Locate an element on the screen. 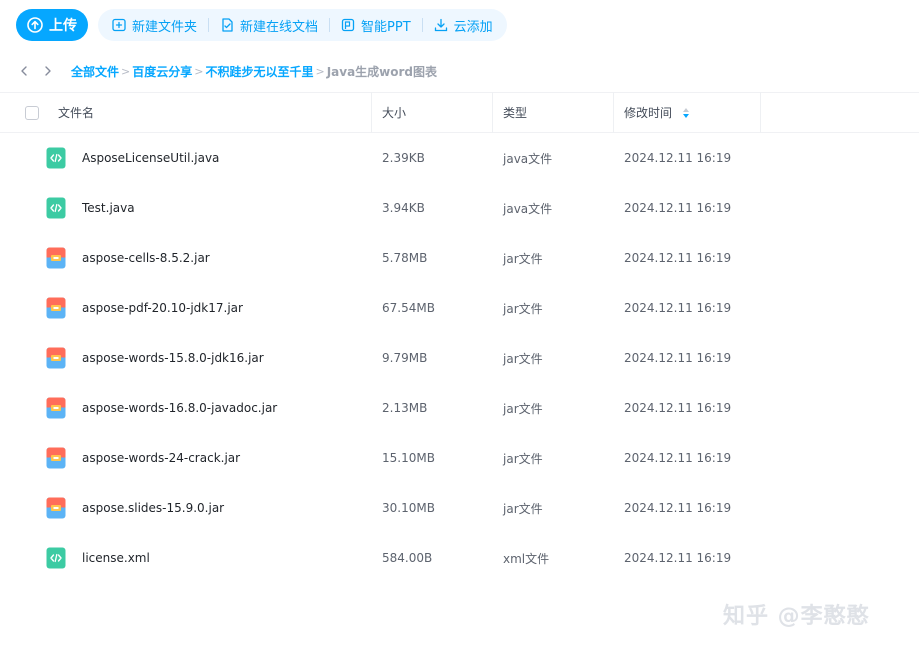 Image resolution: width=919 pixels, height=651 pixels. file-size: 584.00B is located at coordinates (407, 558).